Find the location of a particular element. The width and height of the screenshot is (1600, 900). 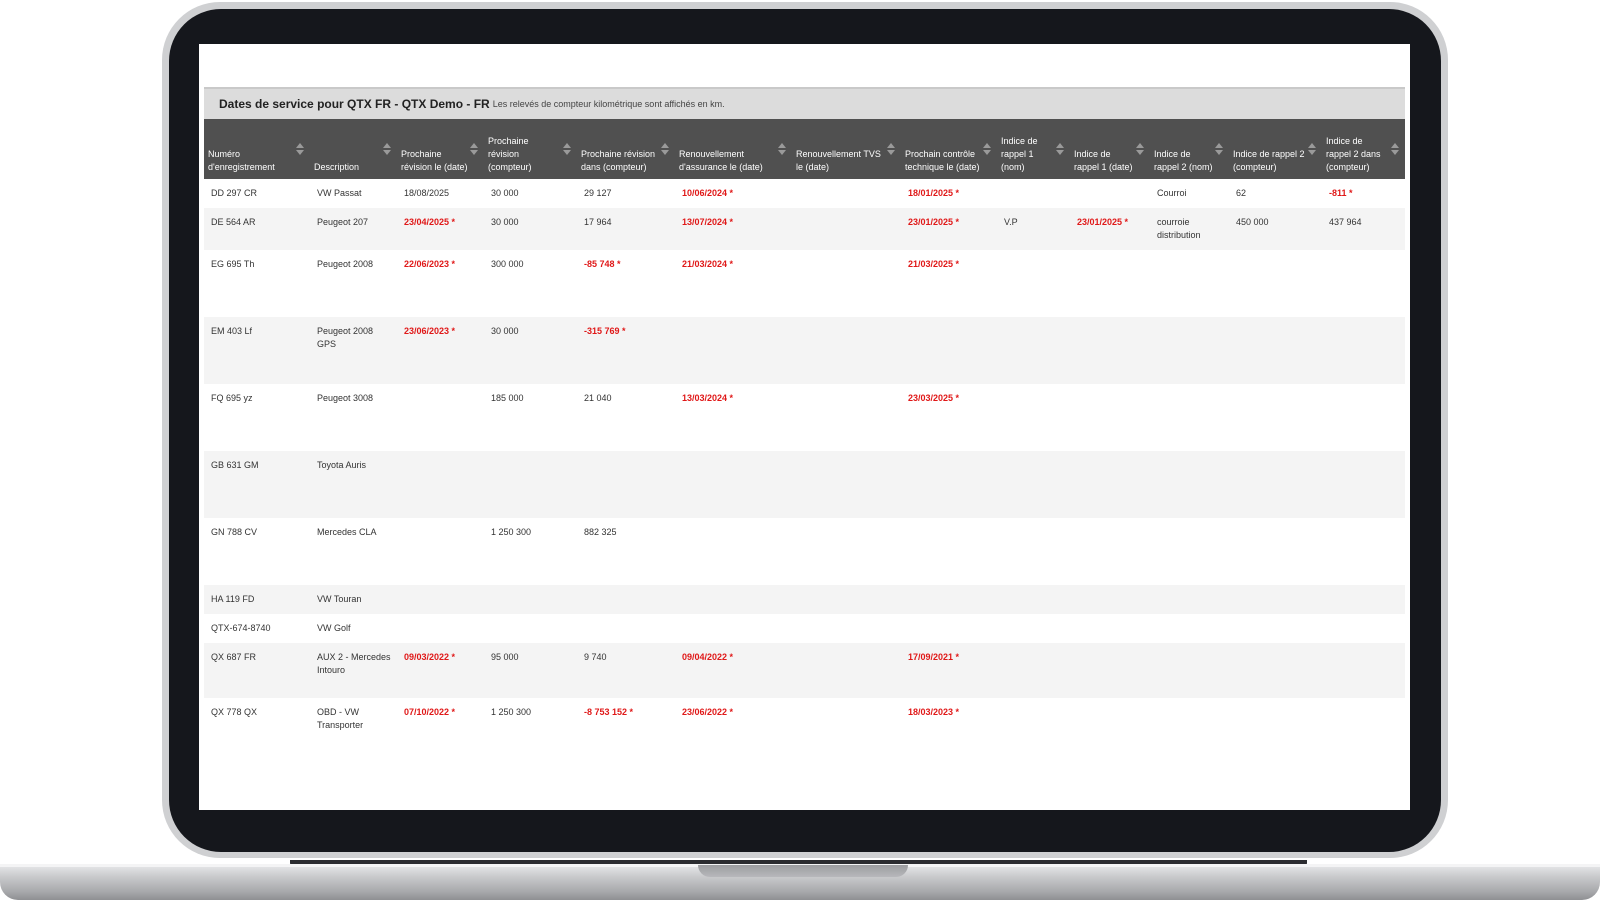

table-cell: 09/04/2022 * is located at coordinates (733, 670).